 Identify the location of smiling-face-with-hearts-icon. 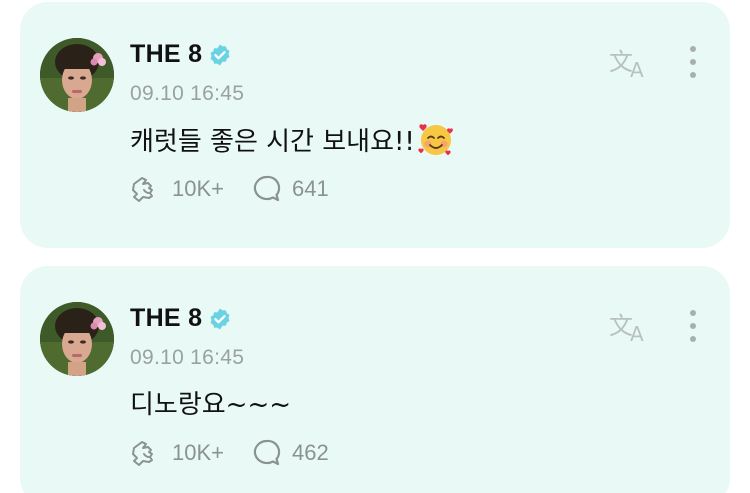
(435, 140).